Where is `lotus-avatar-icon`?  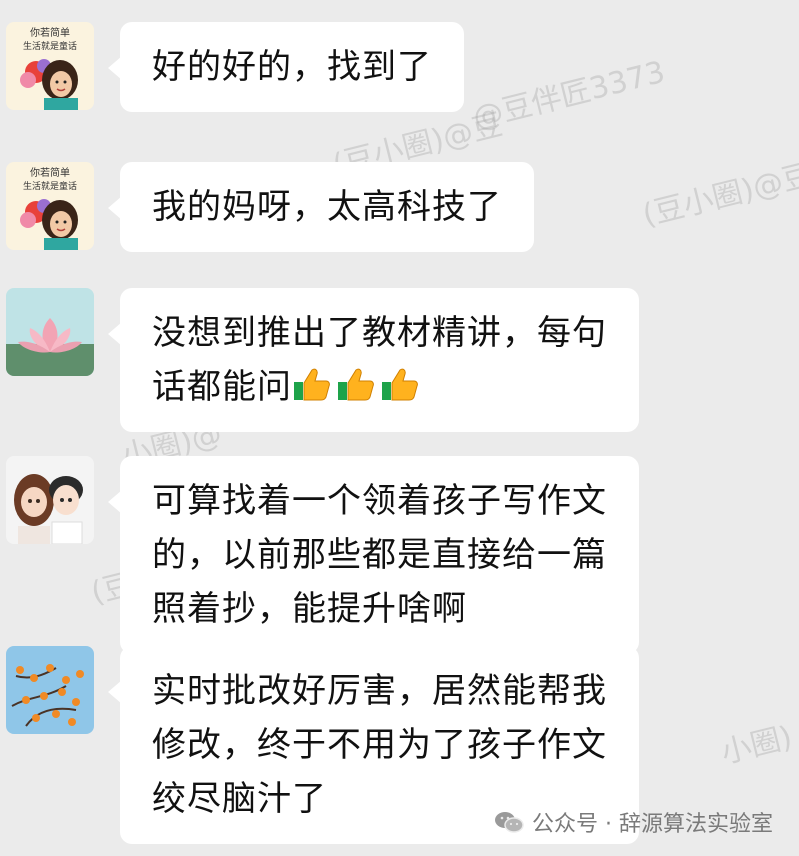 lotus-avatar-icon is located at coordinates (50, 332).